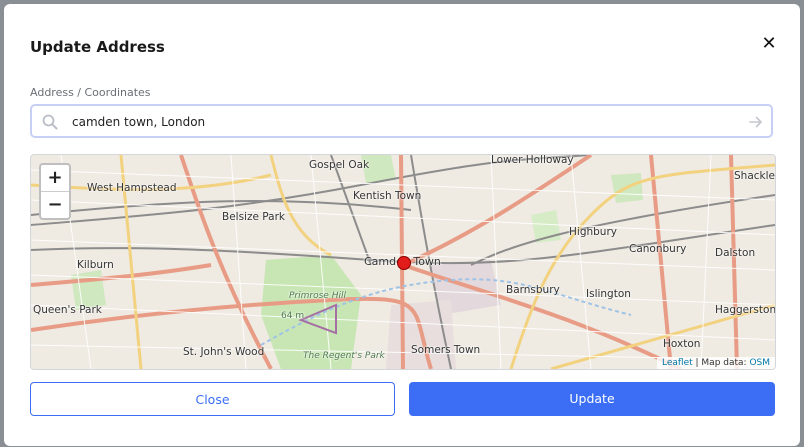  Describe the element at coordinates (608, 294) in the screenshot. I see `map-label: Islington` at that location.